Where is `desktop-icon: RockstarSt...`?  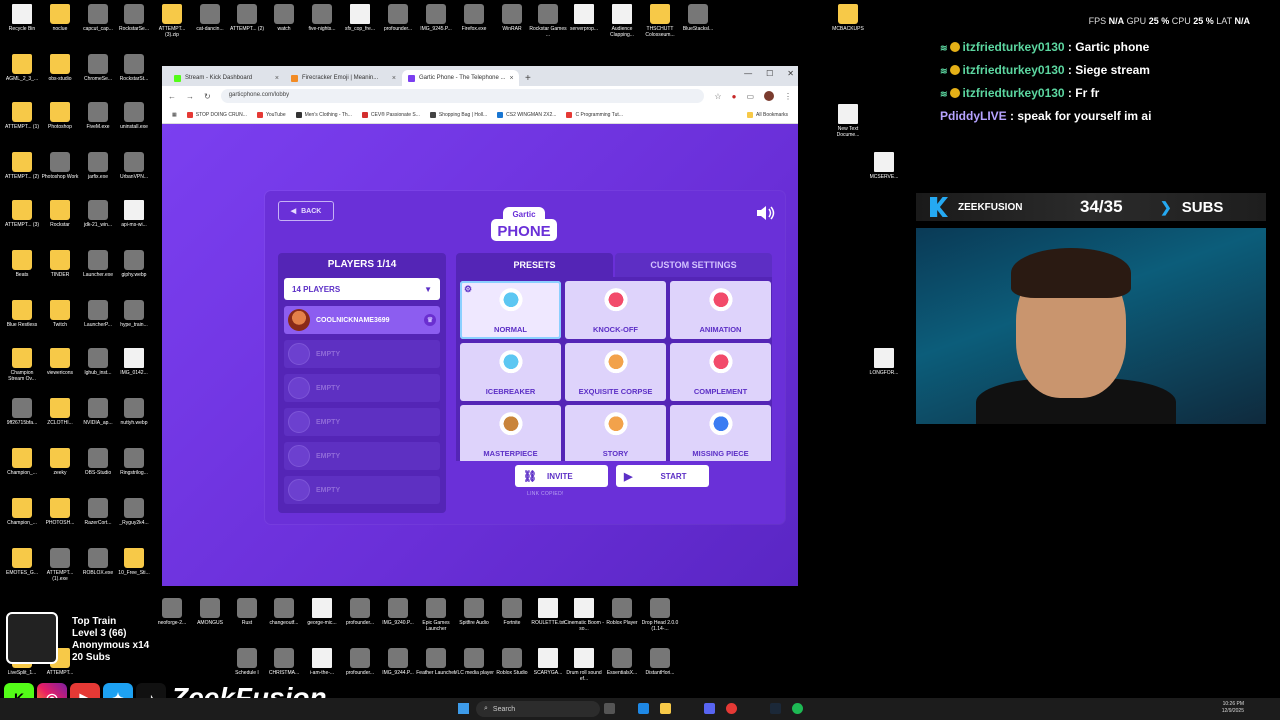
desktop-icon: RockstarSt... is located at coordinates (134, 68).